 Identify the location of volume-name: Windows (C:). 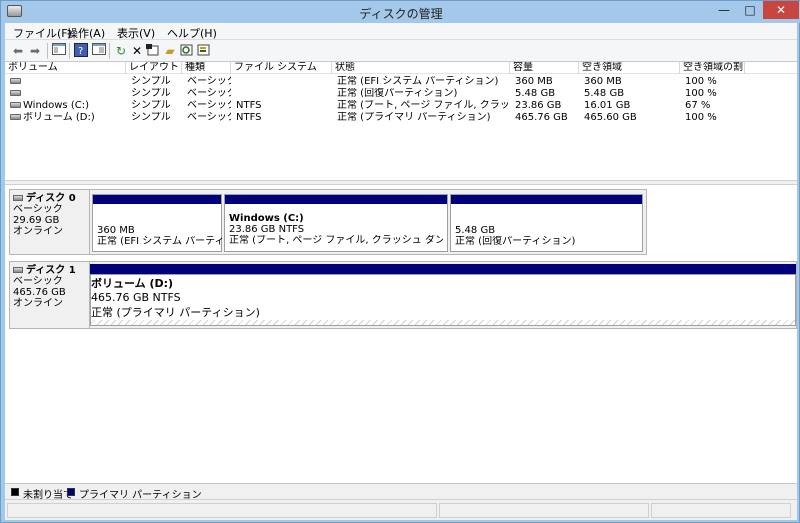
(56, 105).